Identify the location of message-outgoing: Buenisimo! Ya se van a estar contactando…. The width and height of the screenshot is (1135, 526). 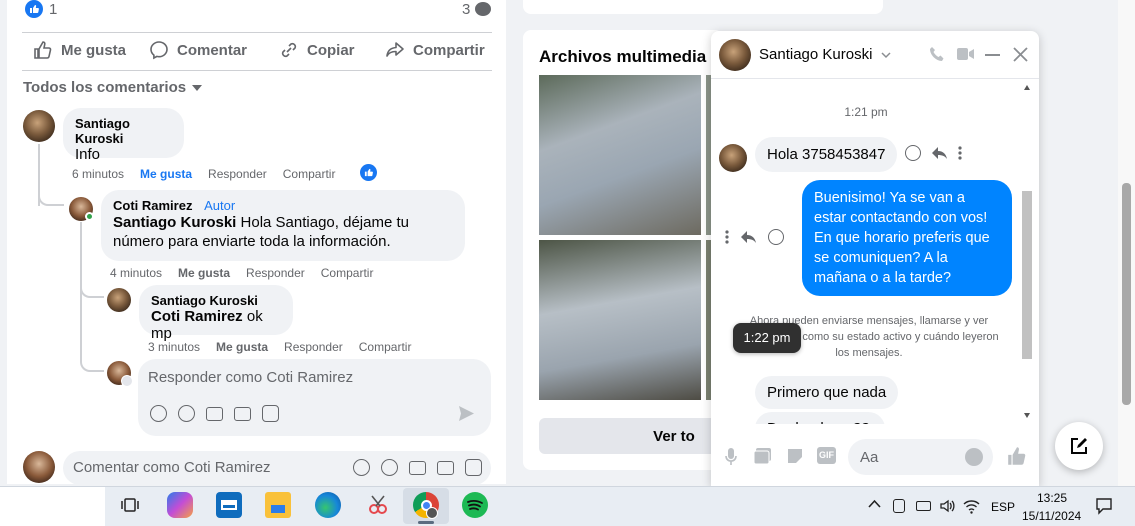
(907, 238).